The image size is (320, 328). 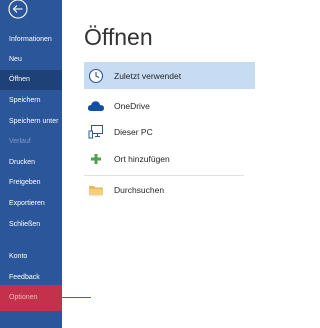 What do you see at coordinates (31, 60) in the screenshot?
I see `sidebar-item-neu: Neu` at bounding box center [31, 60].